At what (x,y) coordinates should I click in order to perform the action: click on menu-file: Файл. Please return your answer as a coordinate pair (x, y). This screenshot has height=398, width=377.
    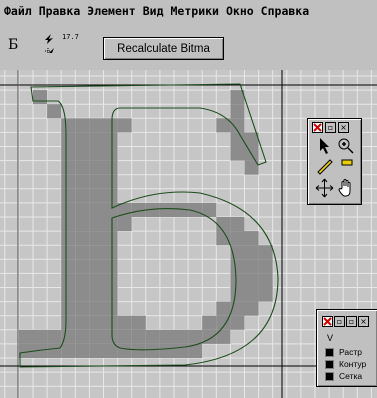
    Looking at the image, I should click on (18, 11).